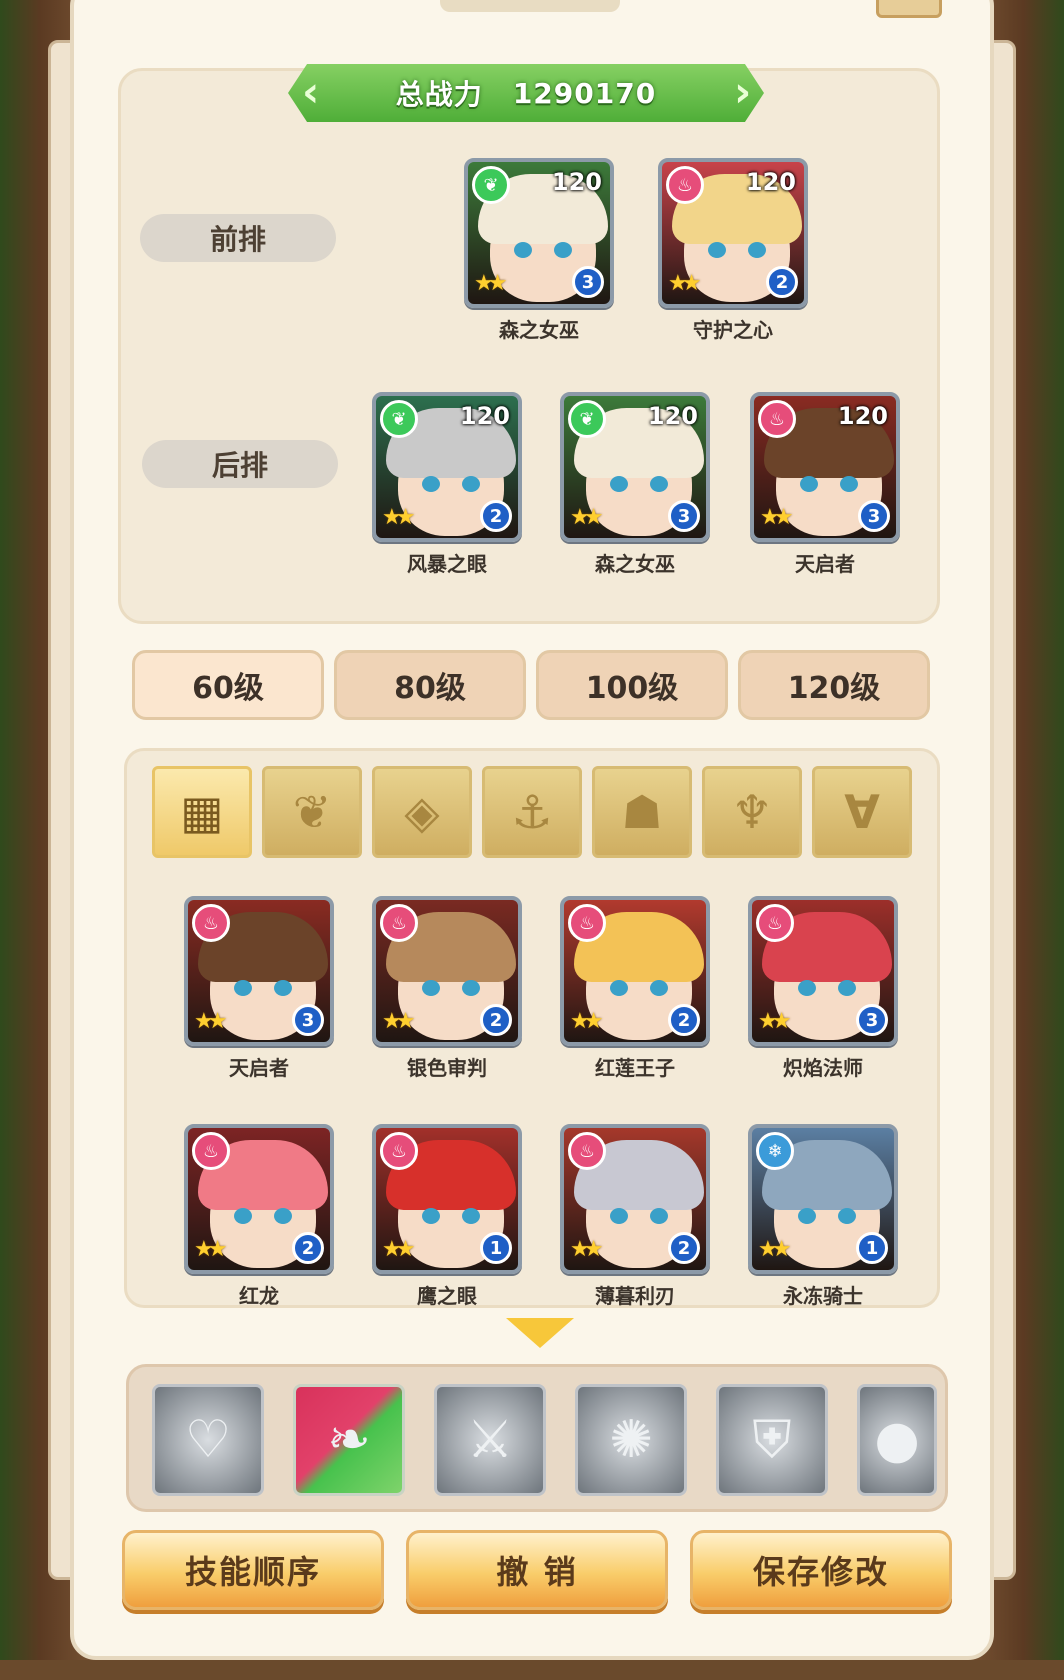 Image resolution: width=1064 pixels, height=1680 pixels. Describe the element at coordinates (530, 6) in the screenshot. I see `panel-title-tab` at that location.